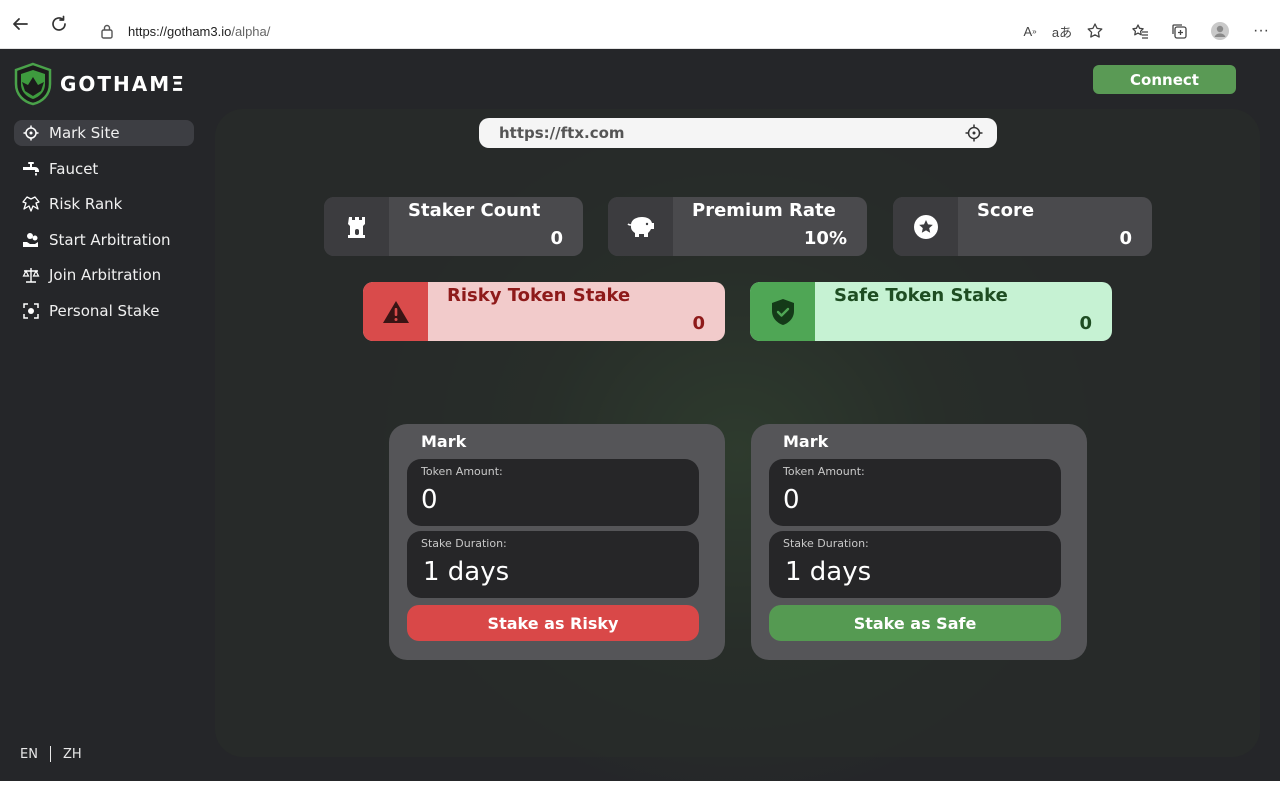 This screenshot has height=800, width=1280. I want to click on tower-icon, so click(356, 226).